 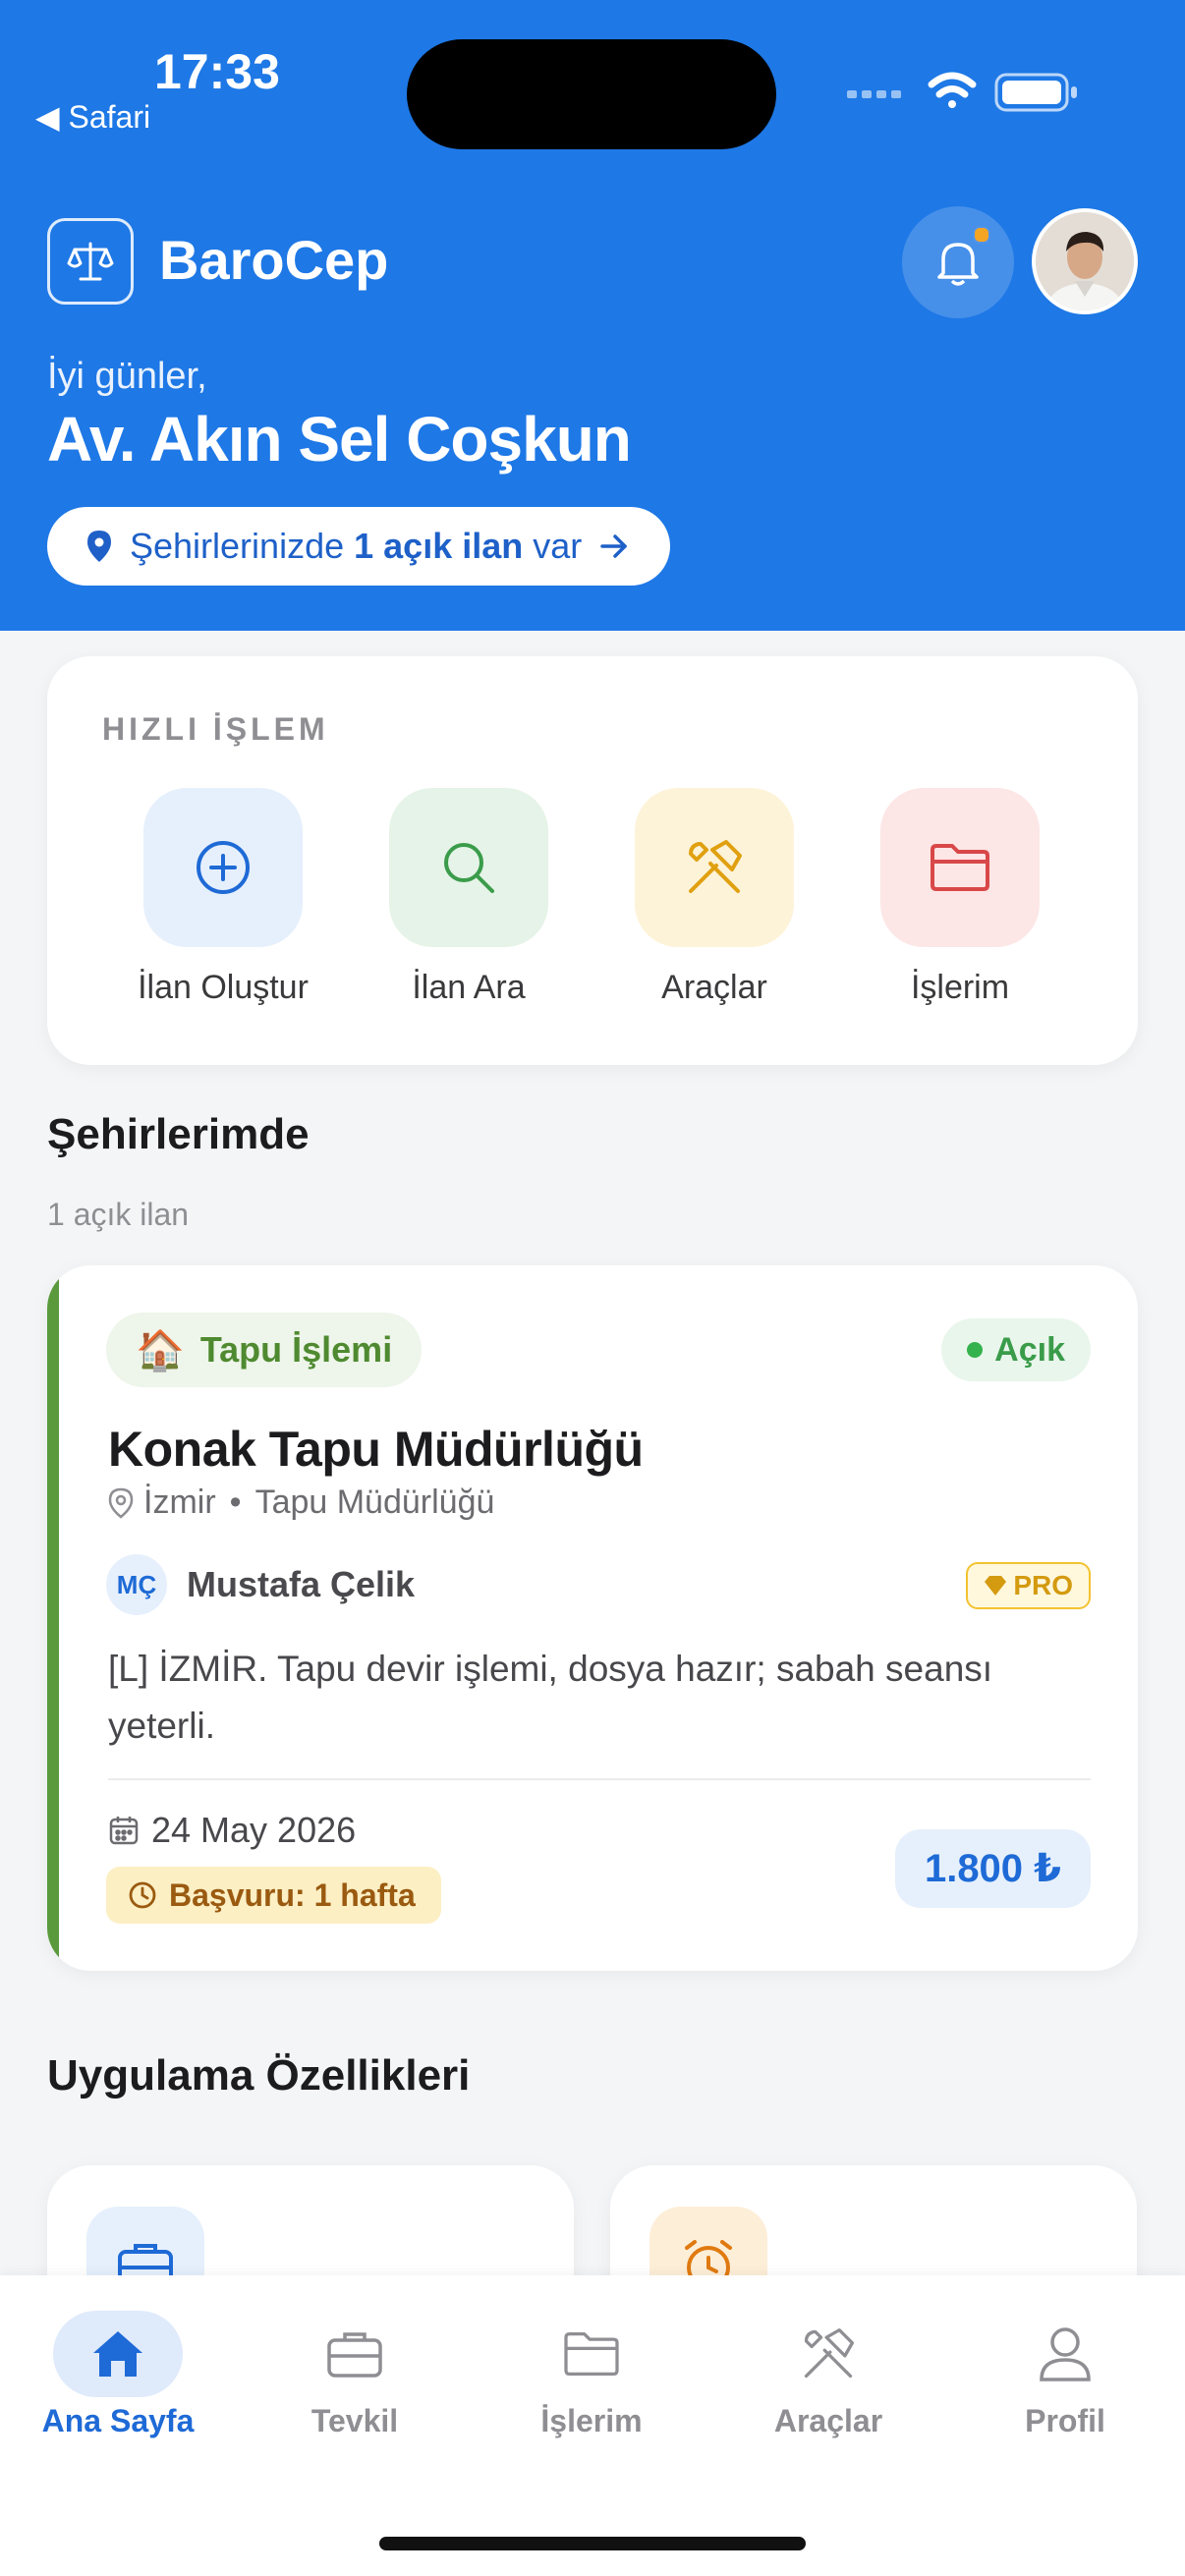 What do you see at coordinates (296, 1349) in the screenshot?
I see `category-label: Tapu İşlemi` at bounding box center [296, 1349].